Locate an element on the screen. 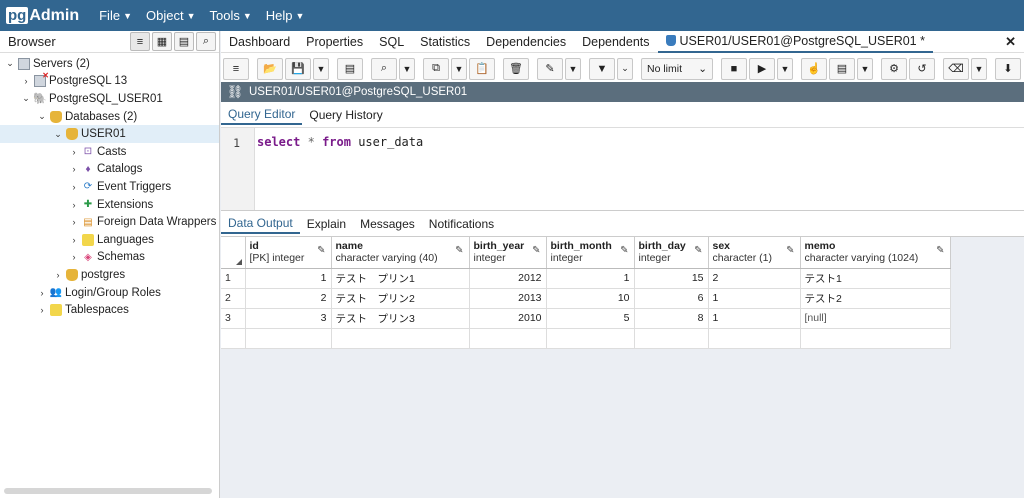 This screenshot has width=1024, height=498. column-header-birth-month: birth_month integer ✎ is located at coordinates (590, 253).